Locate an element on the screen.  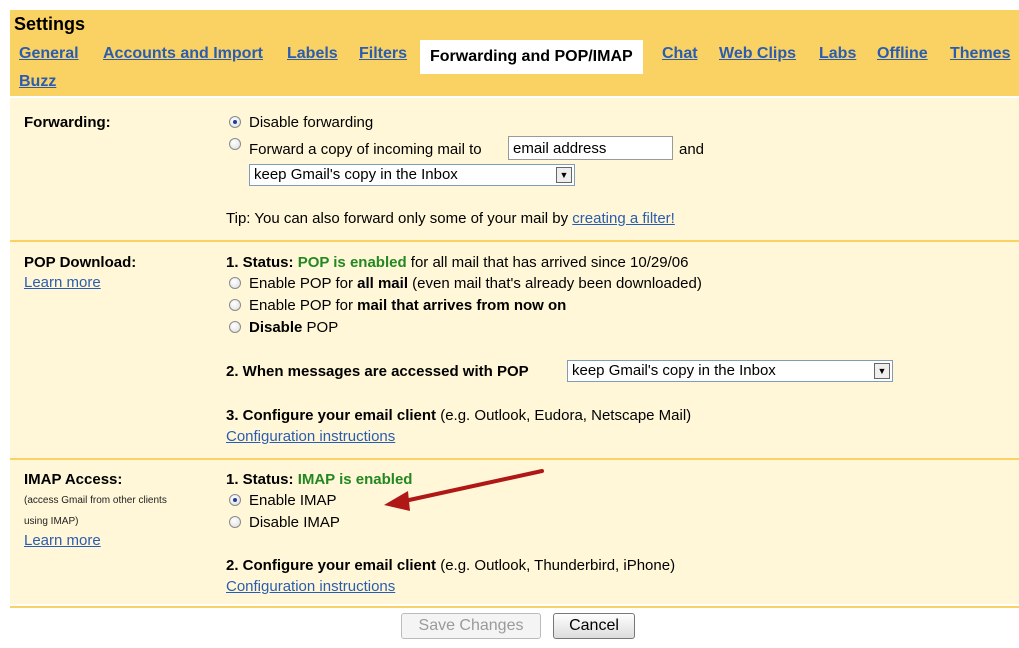
tab-filters: Filters is located at coordinates (383, 54).